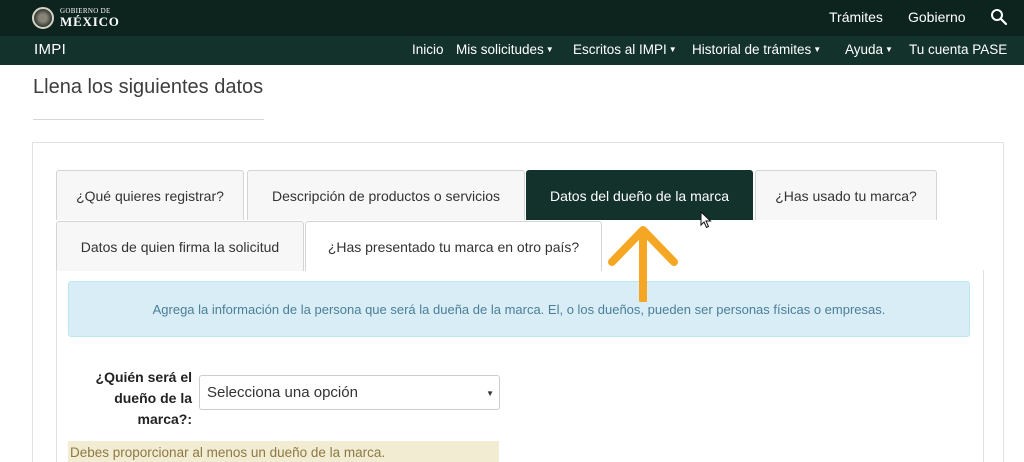 The image size is (1024, 462). What do you see at coordinates (752, 49) in the screenshot?
I see `nav-historial-label: Historial de trámites` at bounding box center [752, 49].